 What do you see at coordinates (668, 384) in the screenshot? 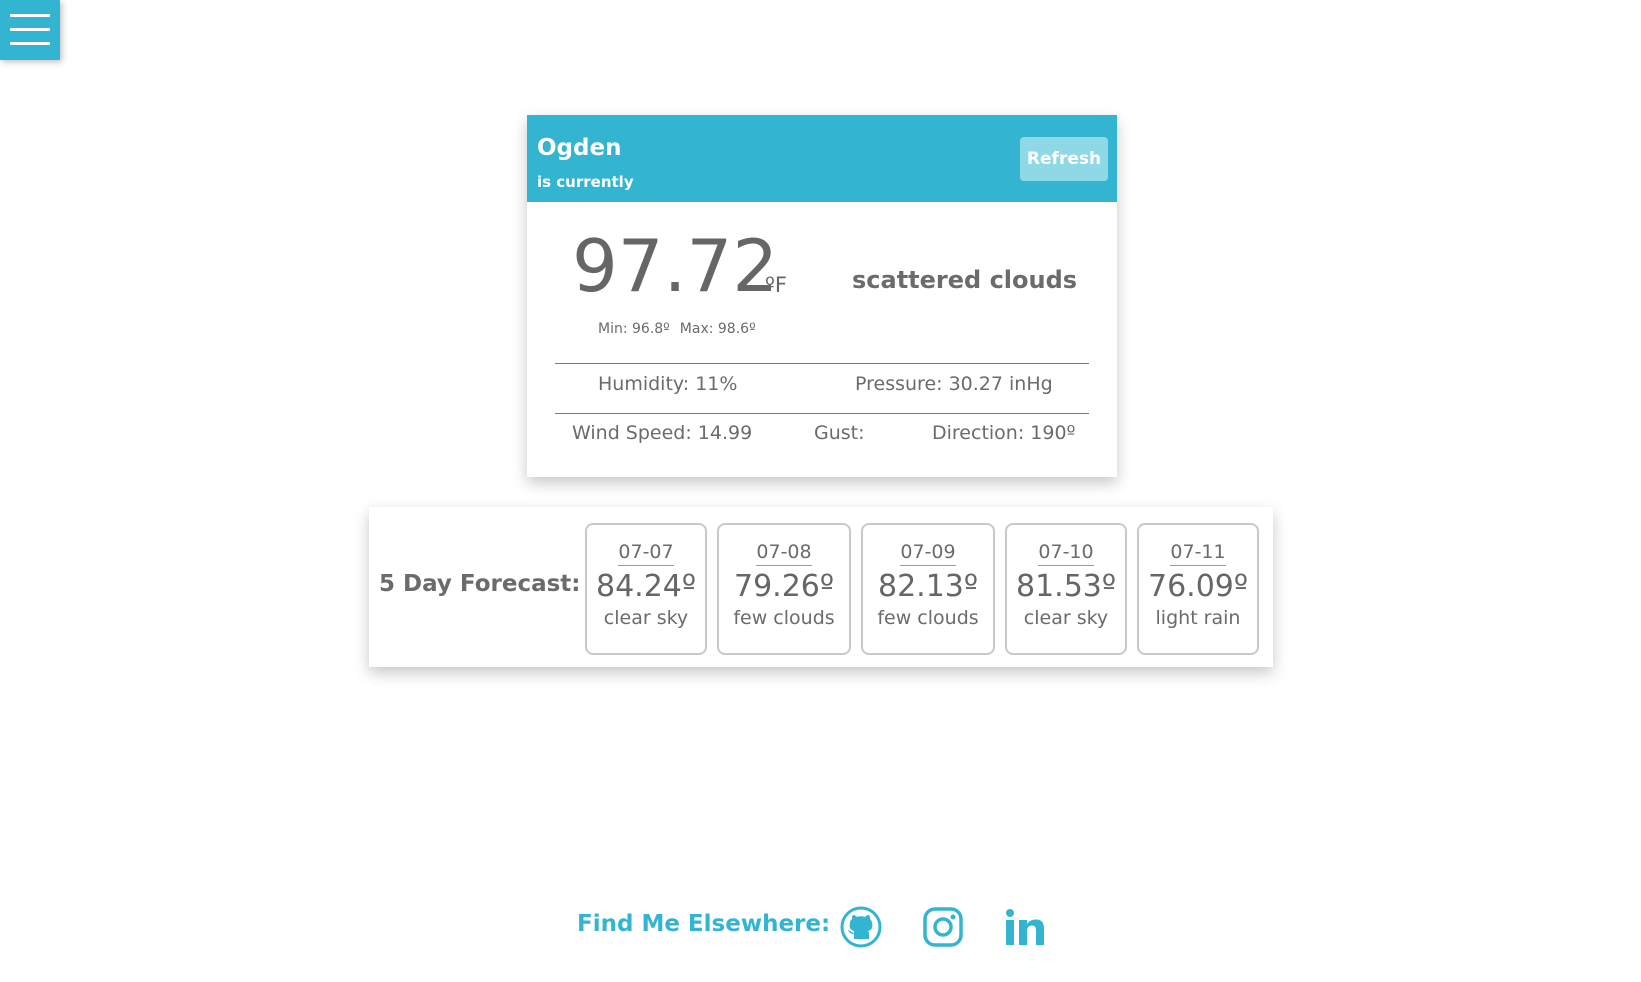
I see `humidity: Humidity: 11%` at bounding box center [668, 384].